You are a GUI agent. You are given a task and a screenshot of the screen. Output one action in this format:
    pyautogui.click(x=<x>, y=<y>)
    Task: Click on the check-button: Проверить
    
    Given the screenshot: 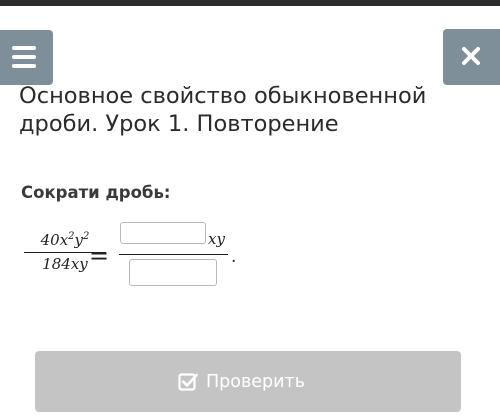 What is the action you would take?
    pyautogui.click(x=248, y=381)
    